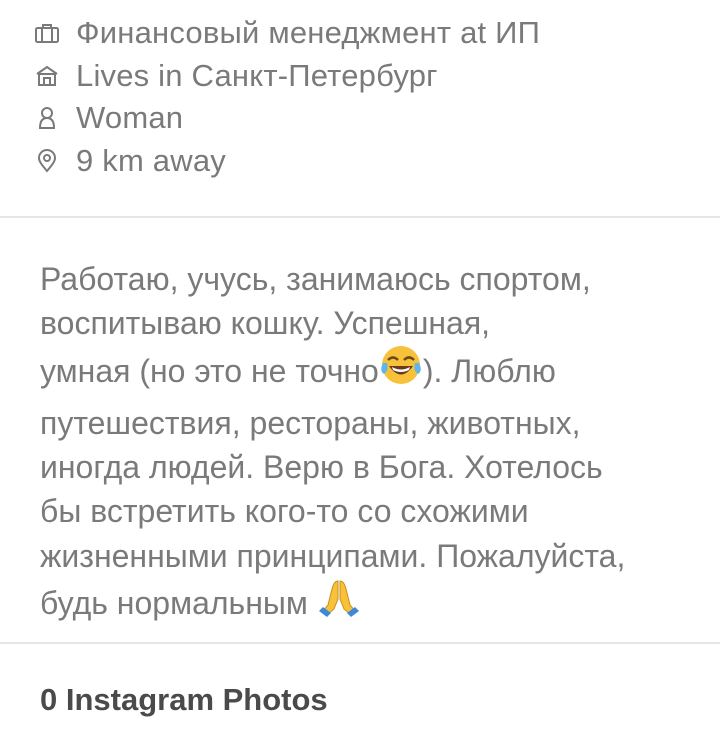 Image resolution: width=720 pixels, height=755 pixels. Describe the element at coordinates (321, 467) in the screenshot. I see `bio-line: иногда людей. Верю в Бога. Хотелось` at that location.